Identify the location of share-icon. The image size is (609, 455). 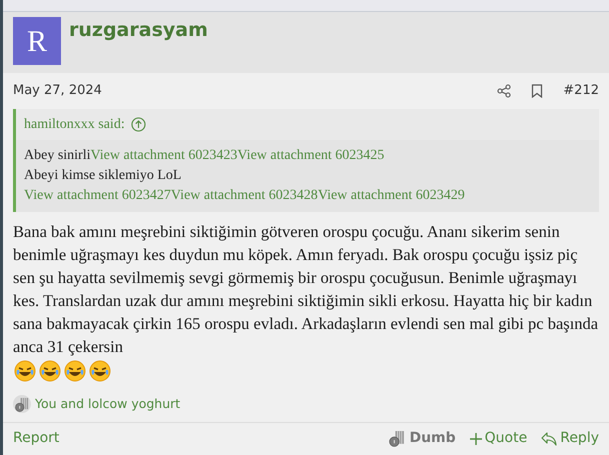
(504, 91).